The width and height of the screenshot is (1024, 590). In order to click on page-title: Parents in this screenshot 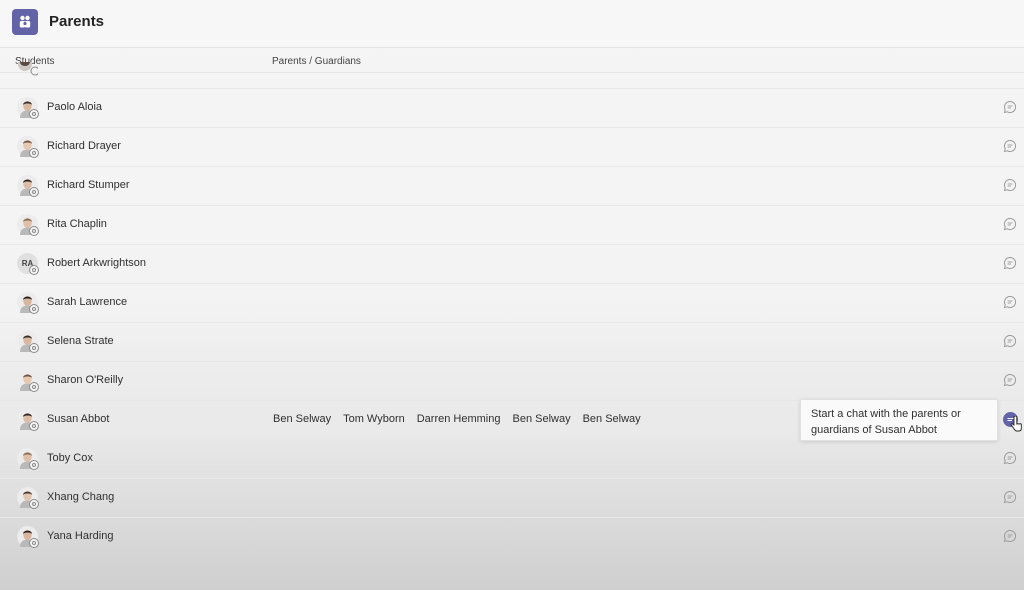, I will do `click(77, 21)`.